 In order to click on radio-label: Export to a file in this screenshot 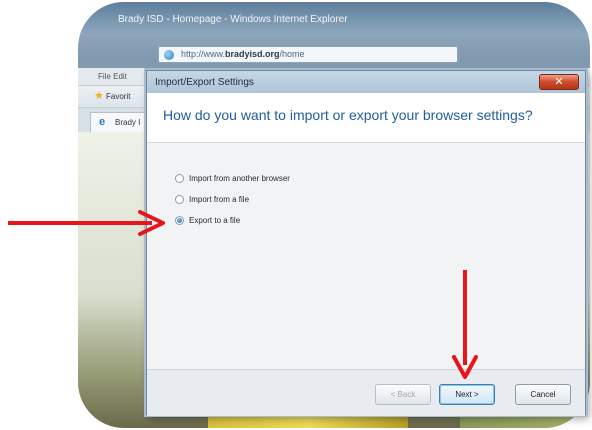, I will do `click(215, 220)`.